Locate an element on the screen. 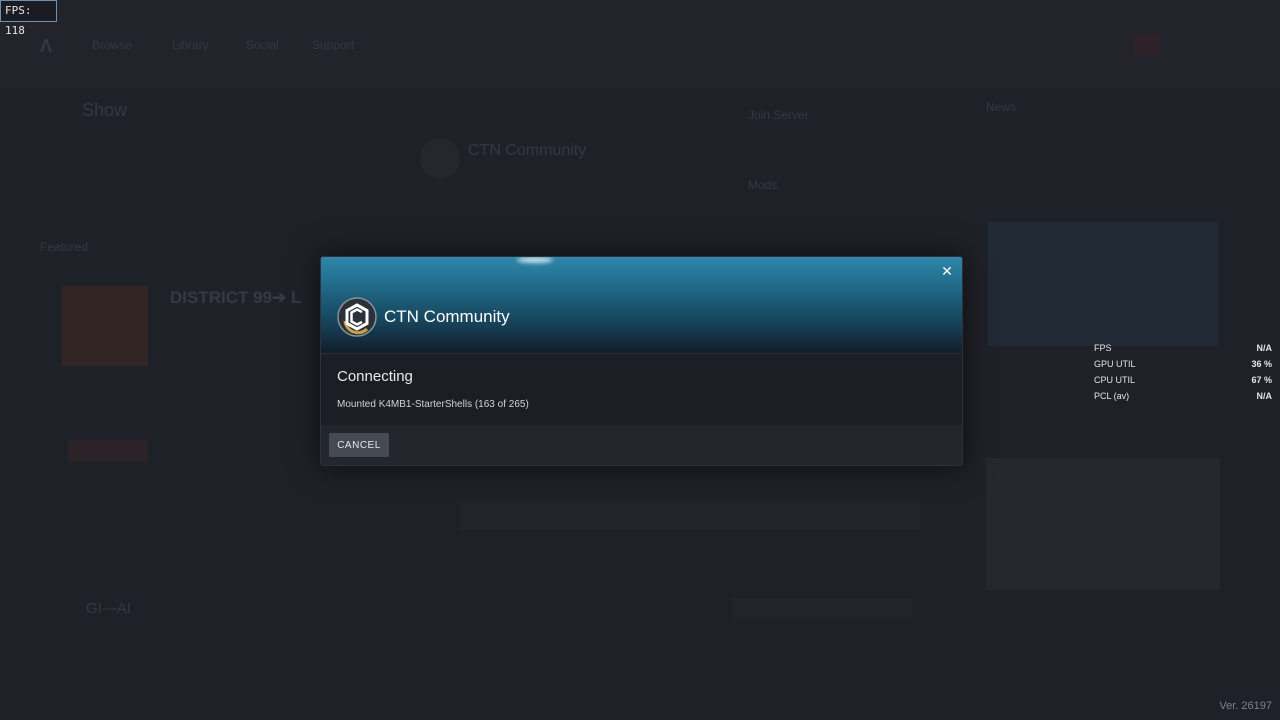  dialog-footer: CANCEL is located at coordinates (641, 445).